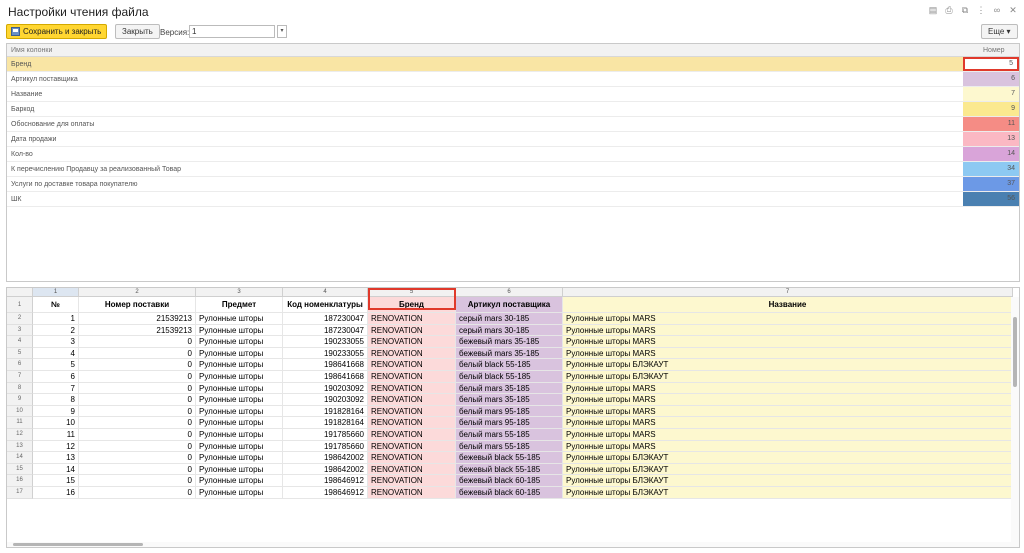 The width and height of the screenshot is (1024, 553). I want to click on row-number: 5, so click(20, 353).